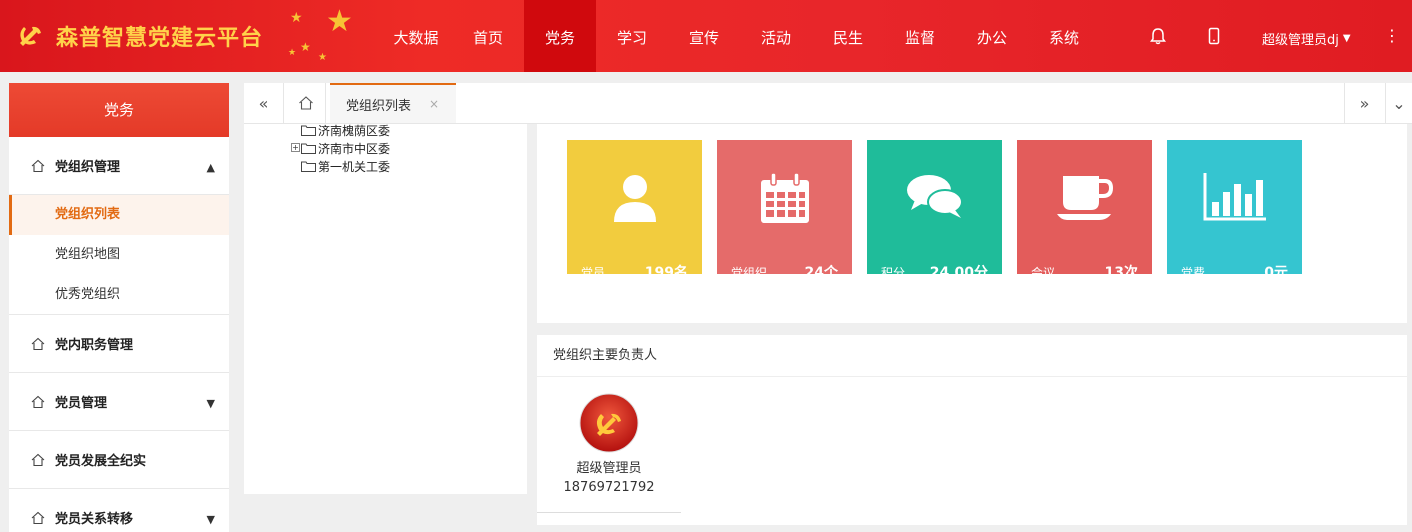 Image resolution: width=1412 pixels, height=532 pixels. What do you see at coordinates (306, 103) in the screenshot?
I see `home-tab-icon` at bounding box center [306, 103].